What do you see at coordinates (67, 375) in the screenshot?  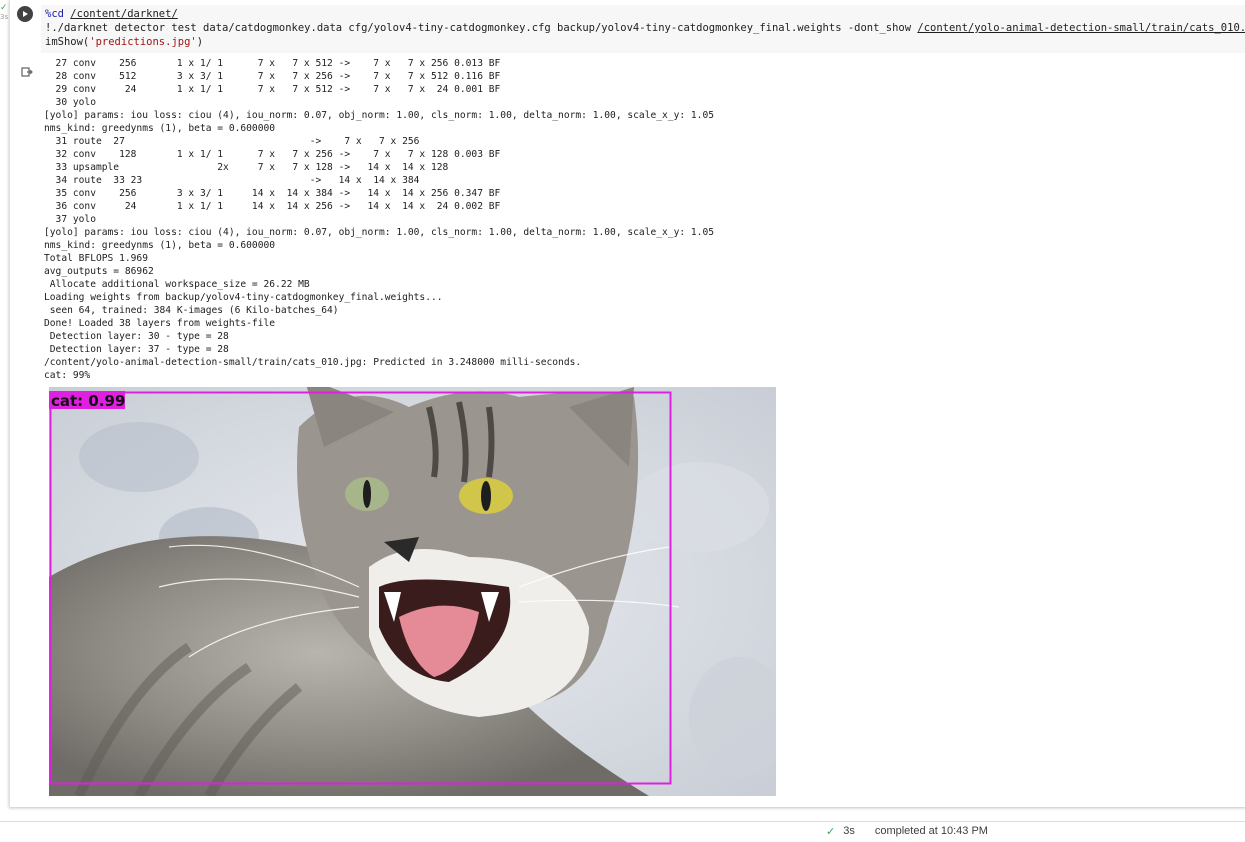 I see `output-line: cat: 99%` at bounding box center [67, 375].